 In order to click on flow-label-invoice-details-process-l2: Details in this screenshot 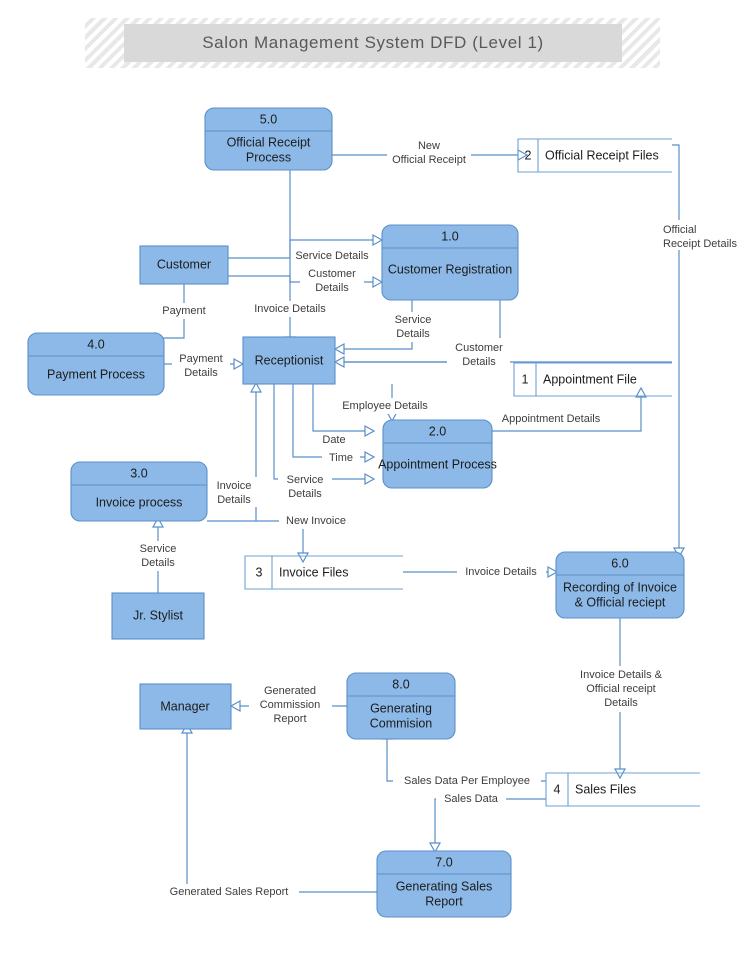, I will do `click(234, 500)`.